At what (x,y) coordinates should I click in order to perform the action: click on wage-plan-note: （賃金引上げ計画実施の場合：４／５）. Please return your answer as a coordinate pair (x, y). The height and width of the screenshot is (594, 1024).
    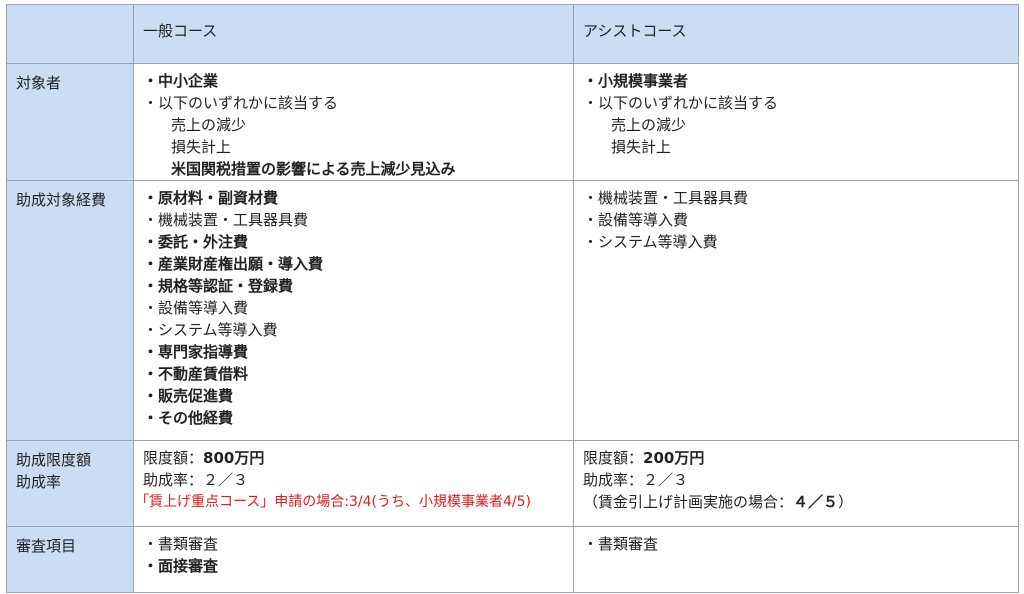
    Looking at the image, I should click on (800, 502).